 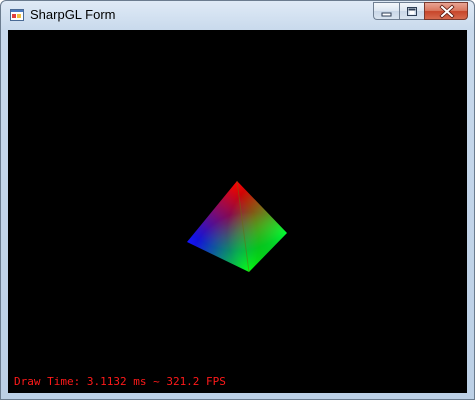 I want to click on close-button, so click(x=446, y=11).